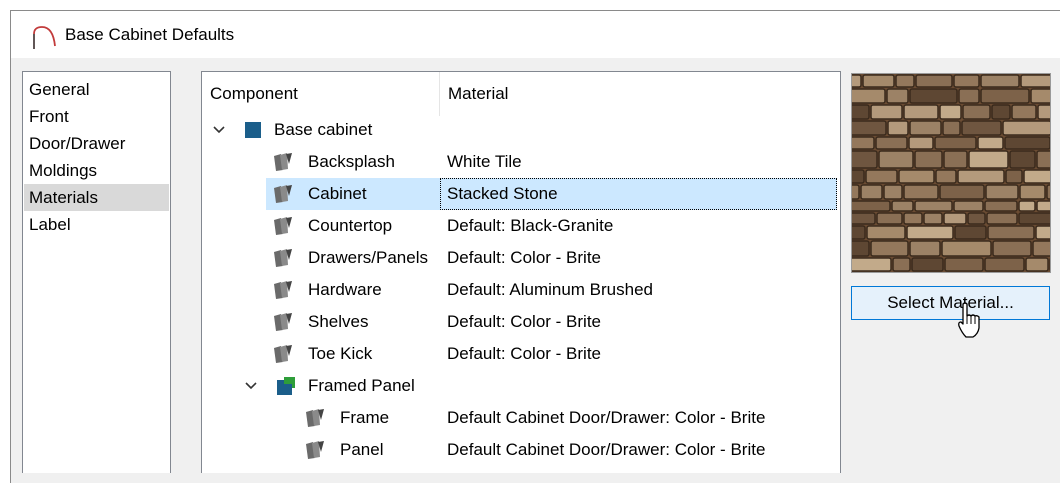 Image resolution: width=1060 pixels, height=483 pixels. Describe the element at coordinates (150, 34) in the screenshot. I see `window-title: Base Cabinet Defaults` at that location.